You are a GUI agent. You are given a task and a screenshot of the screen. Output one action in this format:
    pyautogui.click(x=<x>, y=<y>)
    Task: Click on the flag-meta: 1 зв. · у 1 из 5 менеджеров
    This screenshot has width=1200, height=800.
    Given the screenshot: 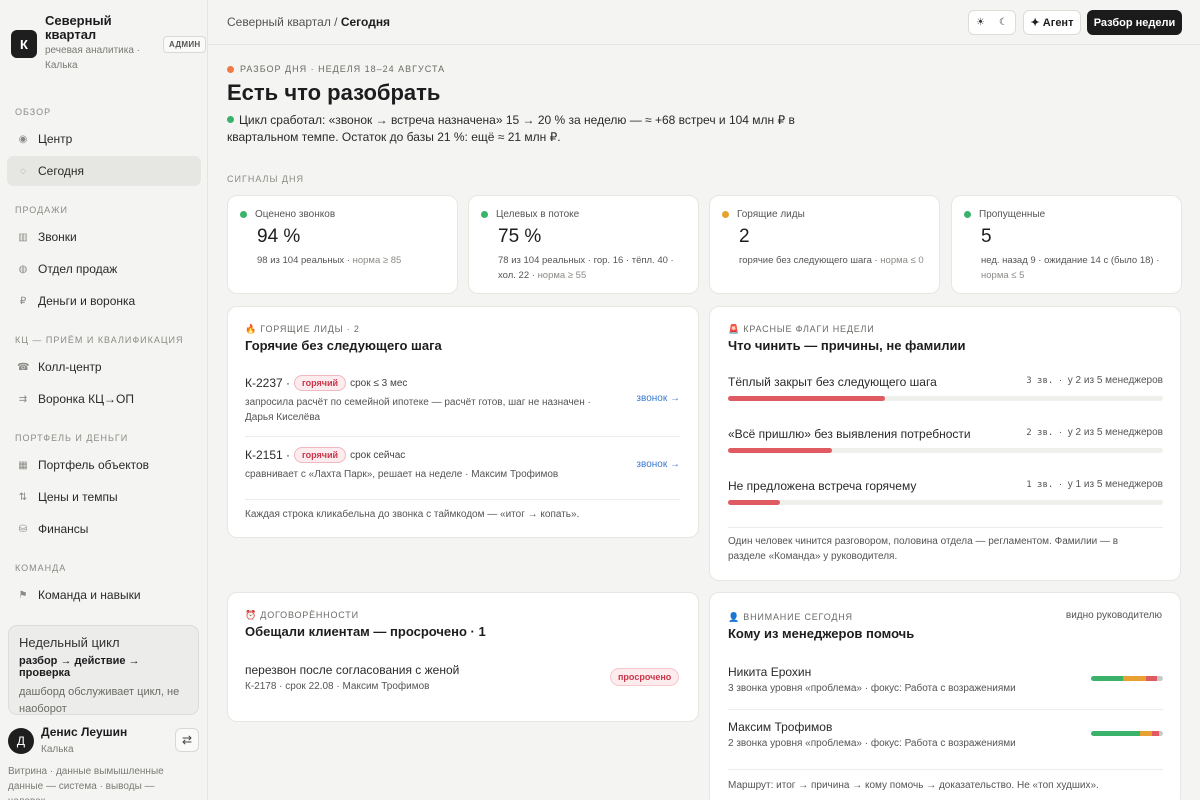 What is the action you would take?
    pyautogui.click(x=1094, y=484)
    